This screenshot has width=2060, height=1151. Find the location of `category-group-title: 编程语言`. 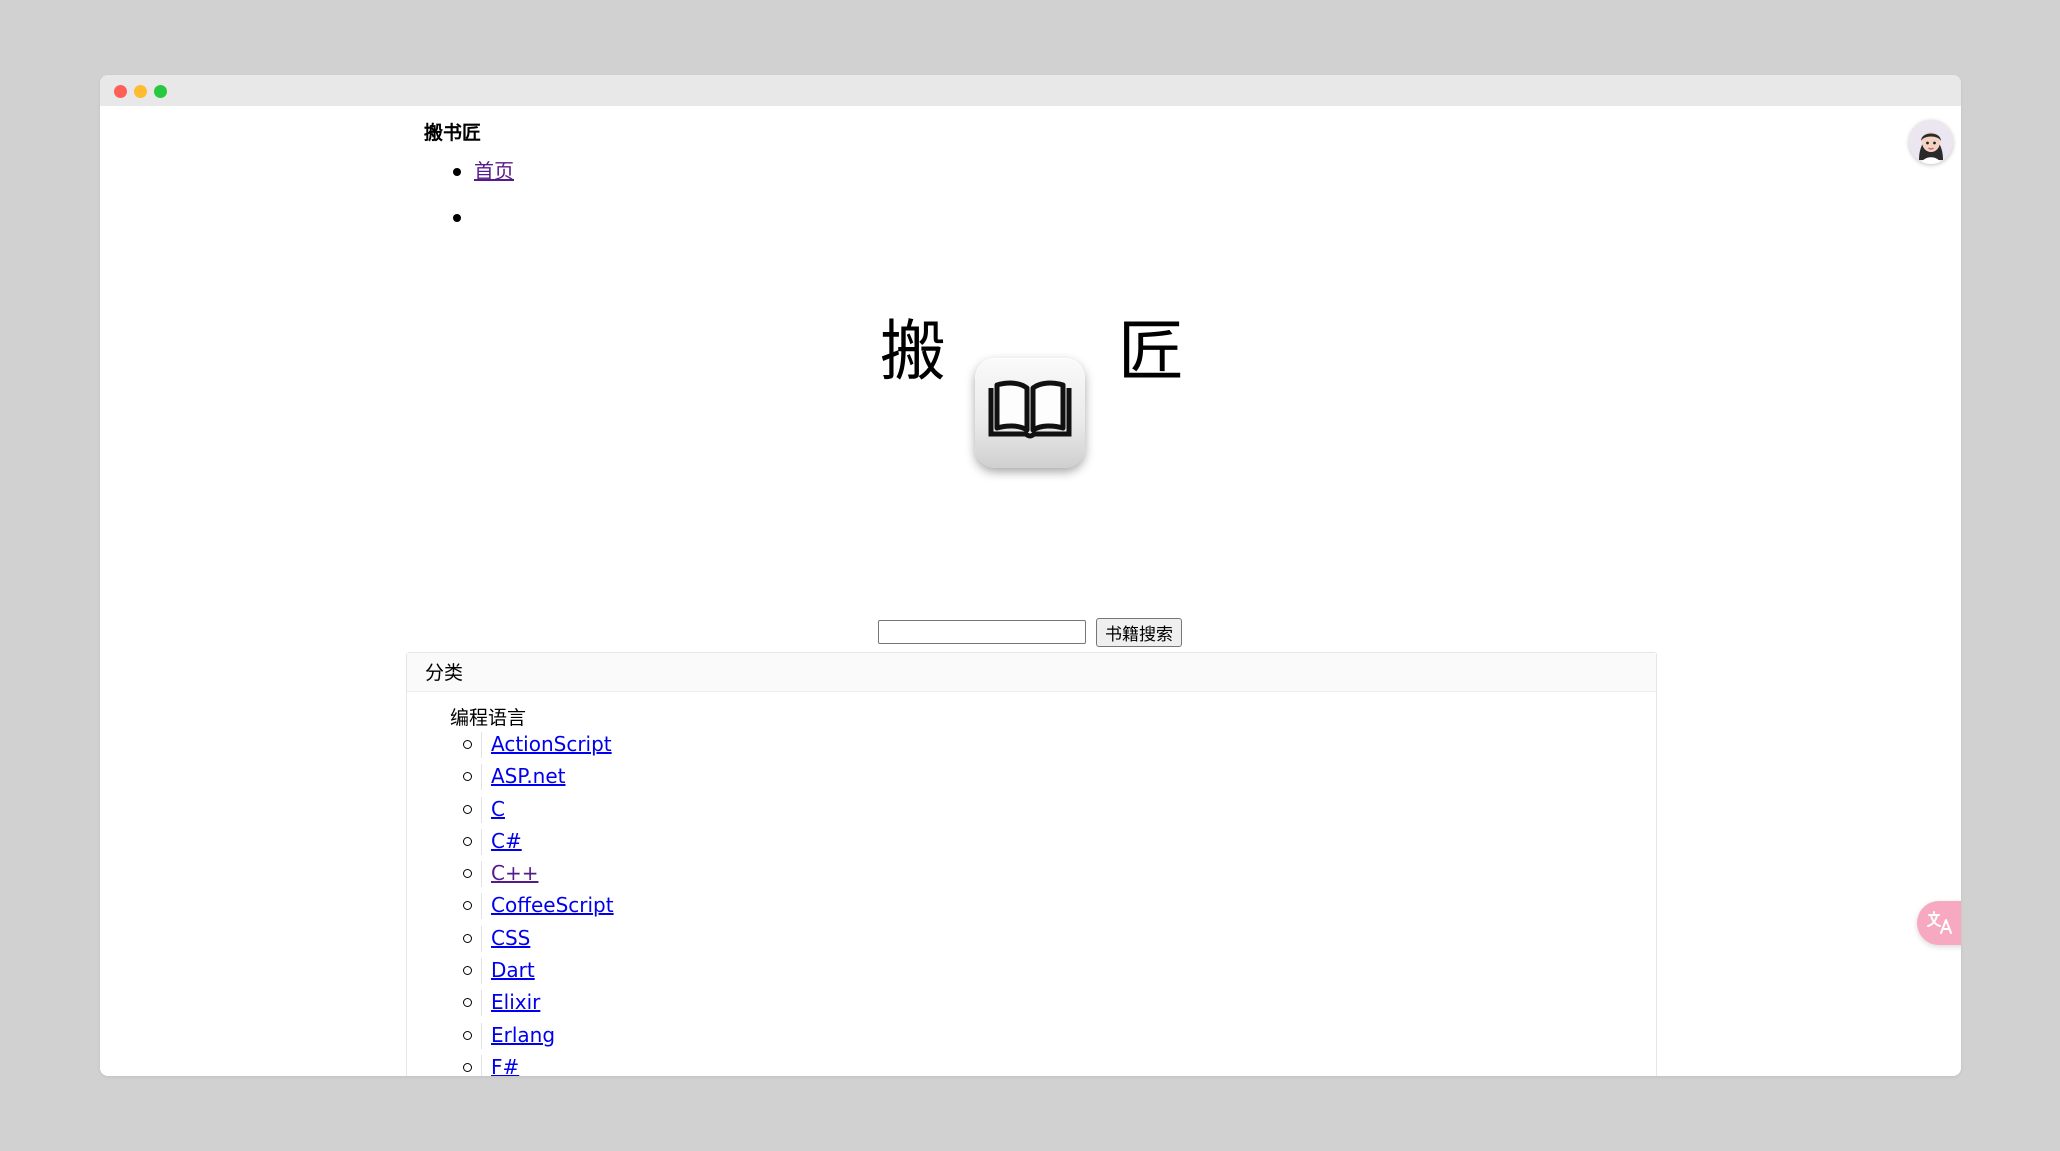

category-group-title: 编程语言 is located at coordinates (488, 718).